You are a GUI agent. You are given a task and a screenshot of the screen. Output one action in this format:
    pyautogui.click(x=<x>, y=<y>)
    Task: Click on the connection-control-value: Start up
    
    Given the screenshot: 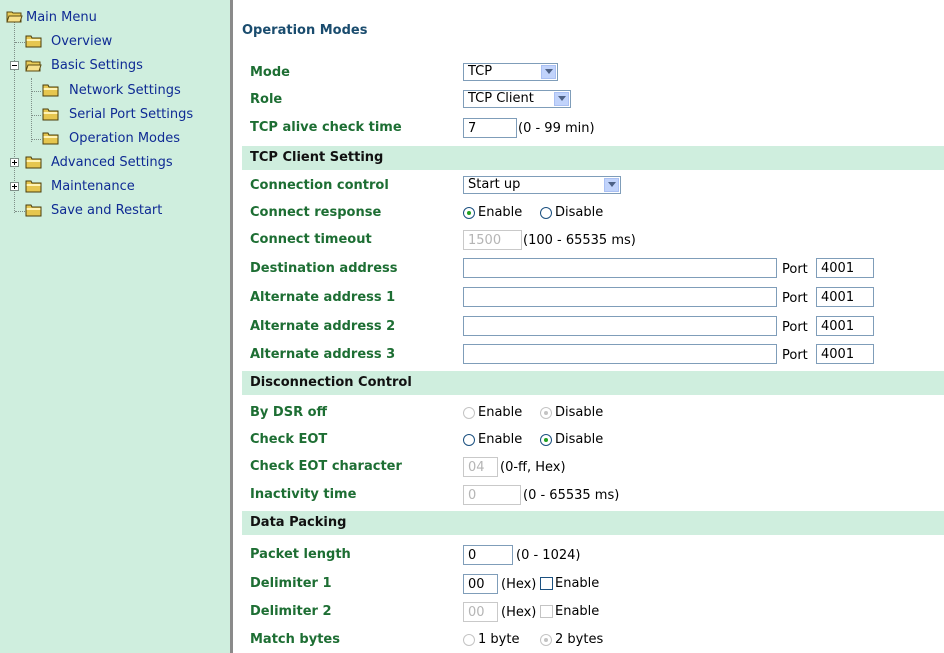 What is the action you would take?
    pyautogui.click(x=494, y=184)
    